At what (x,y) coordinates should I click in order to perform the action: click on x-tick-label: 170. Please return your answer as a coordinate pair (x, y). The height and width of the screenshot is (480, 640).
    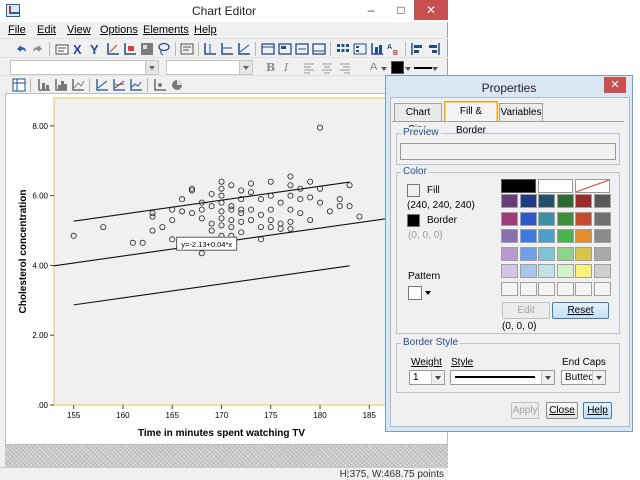
    Looking at the image, I should click on (222, 415).